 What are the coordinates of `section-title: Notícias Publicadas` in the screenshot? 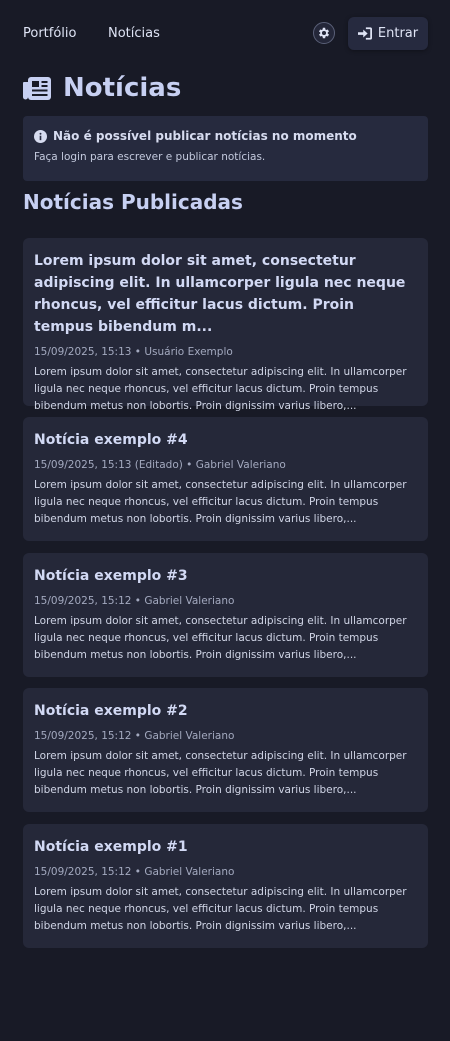 It's located at (133, 202).